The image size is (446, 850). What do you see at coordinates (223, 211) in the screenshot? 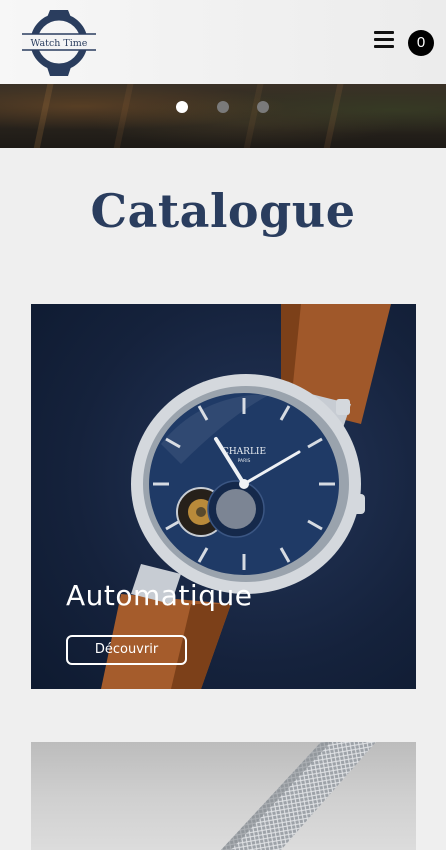
I see `page-title: Catalogue` at bounding box center [223, 211].